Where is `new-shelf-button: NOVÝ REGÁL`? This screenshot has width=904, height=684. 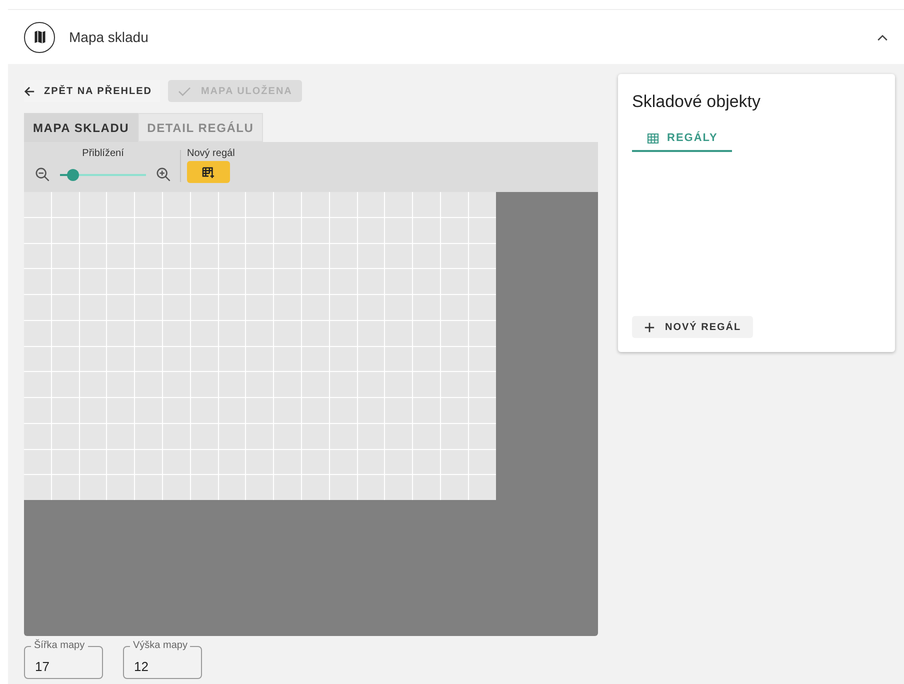 new-shelf-button: NOVÝ REGÁL is located at coordinates (693, 327).